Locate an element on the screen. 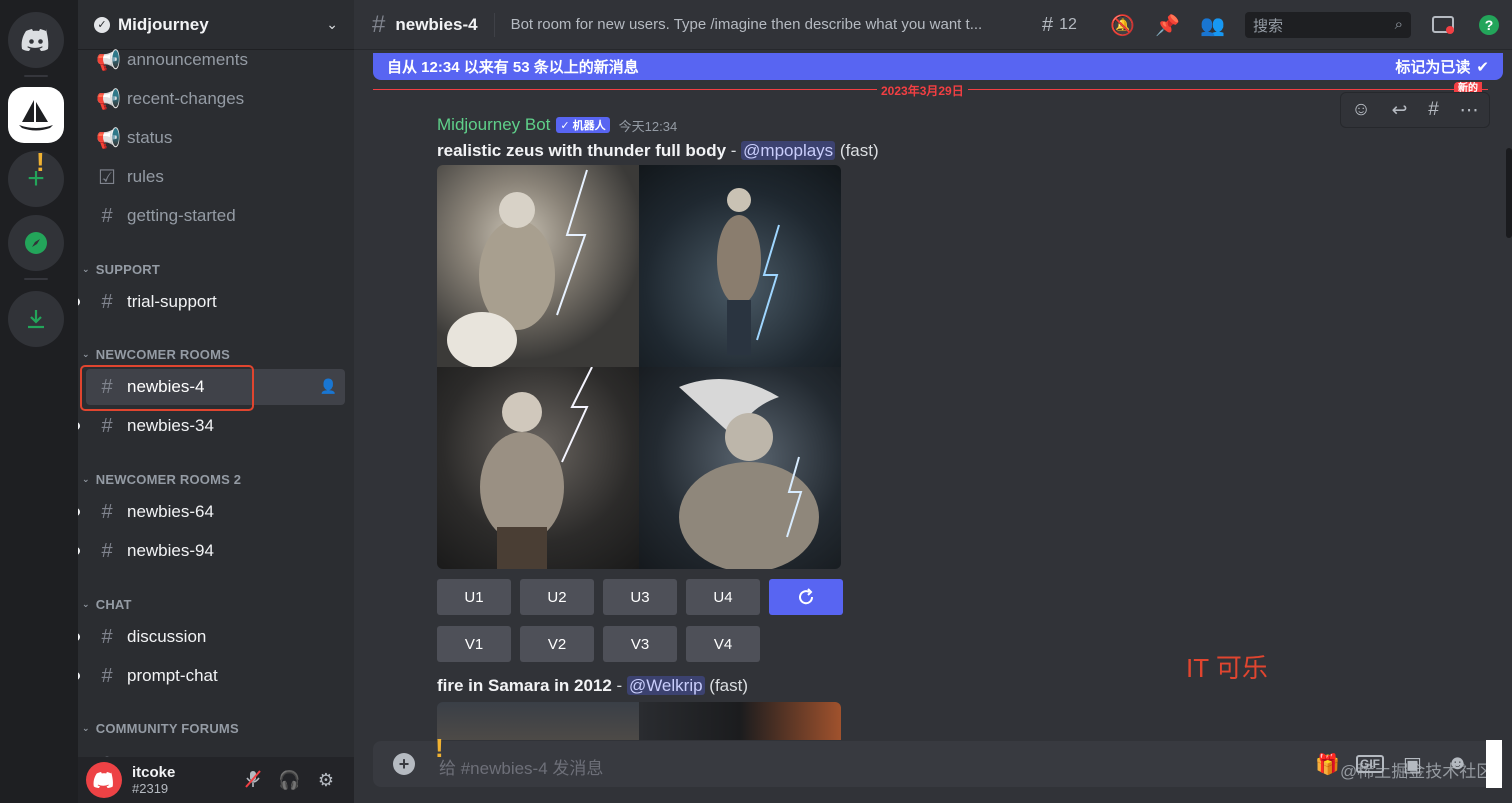 The image size is (1512, 803). prompt-dash: - is located at coordinates (619, 685).